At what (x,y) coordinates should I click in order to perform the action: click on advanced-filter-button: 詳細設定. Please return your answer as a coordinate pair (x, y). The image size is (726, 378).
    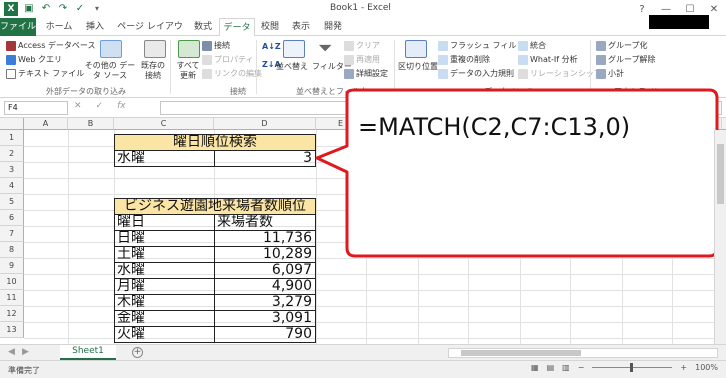
    Looking at the image, I should click on (366, 73).